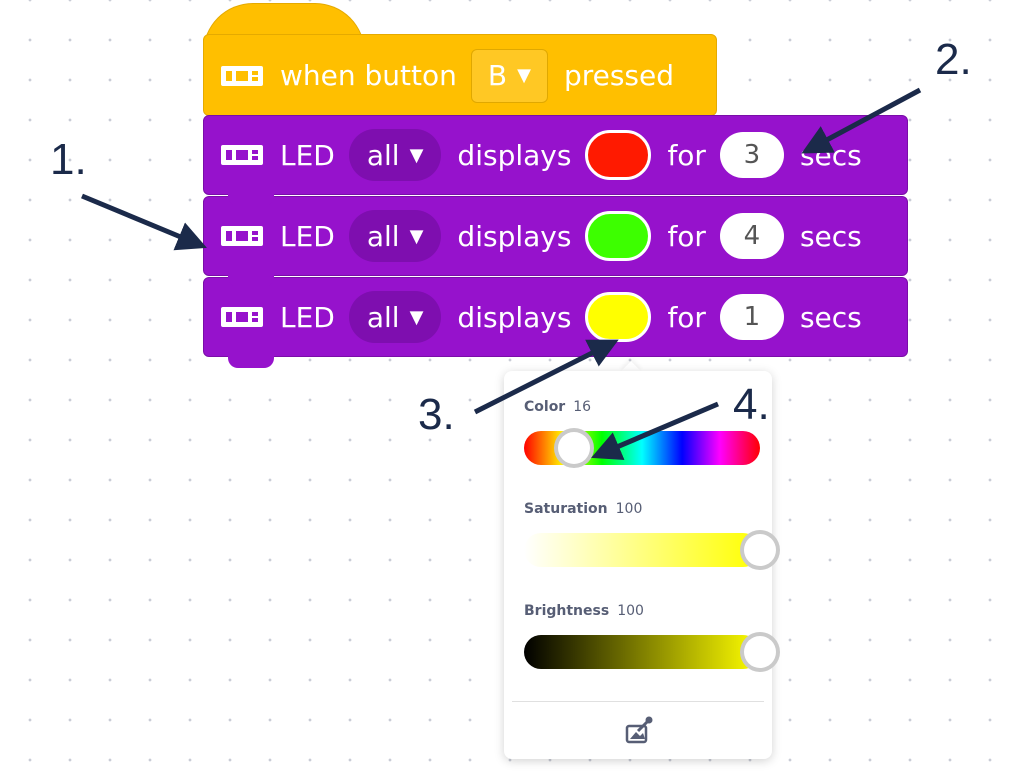 The image size is (1024, 780). Describe the element at coordinates (642, 448) in the screenshot. I see `color-slider` at that location.